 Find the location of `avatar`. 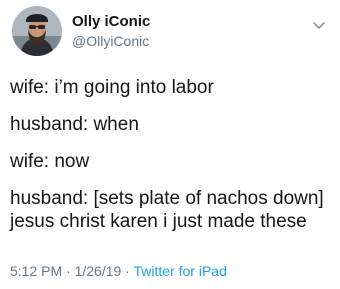

avatar is located at coordinates (37, 31).